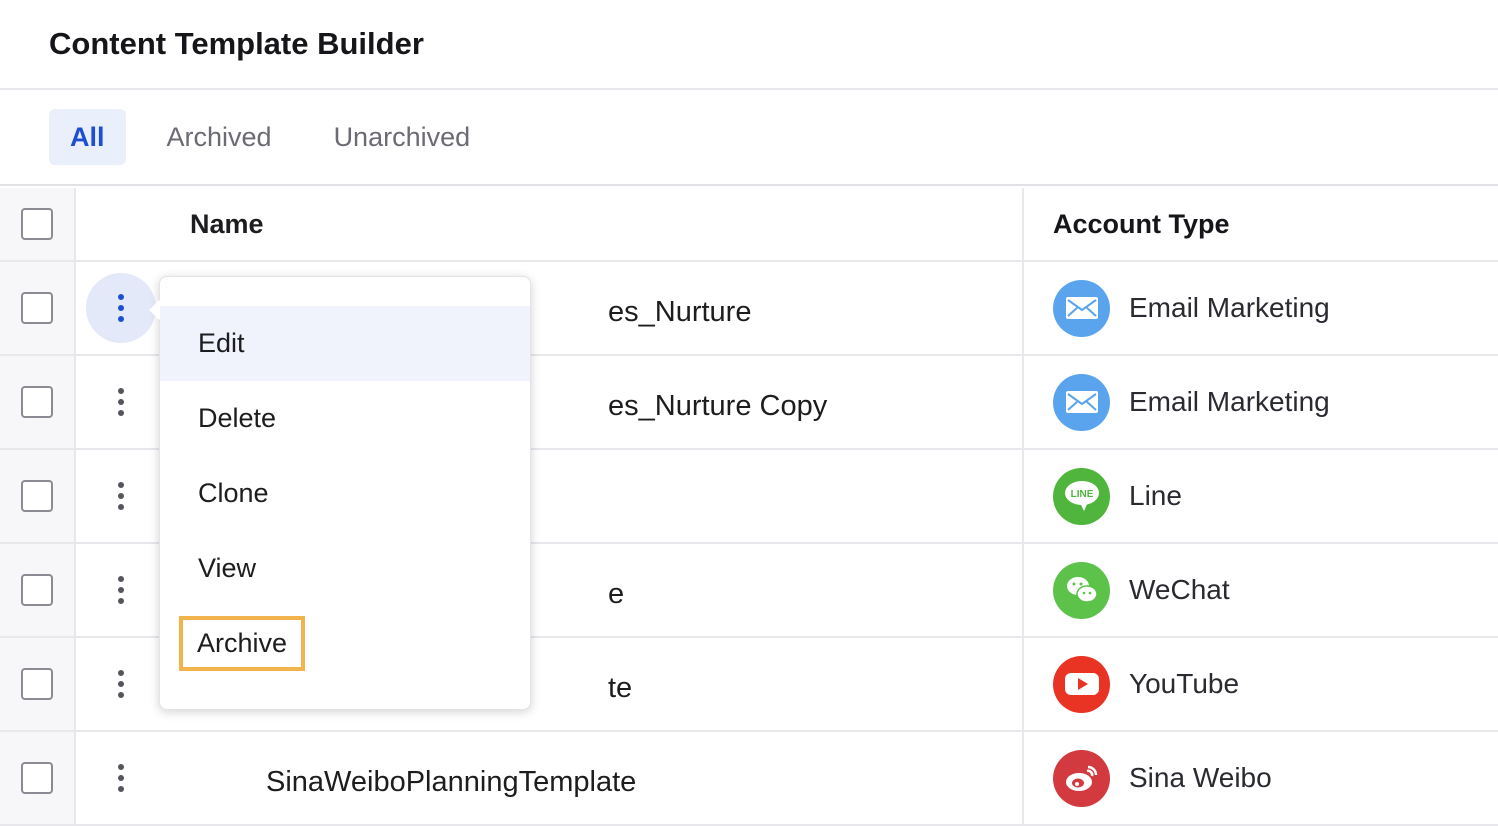  I want to click on svg-text: LINE, so click(1081, 494).